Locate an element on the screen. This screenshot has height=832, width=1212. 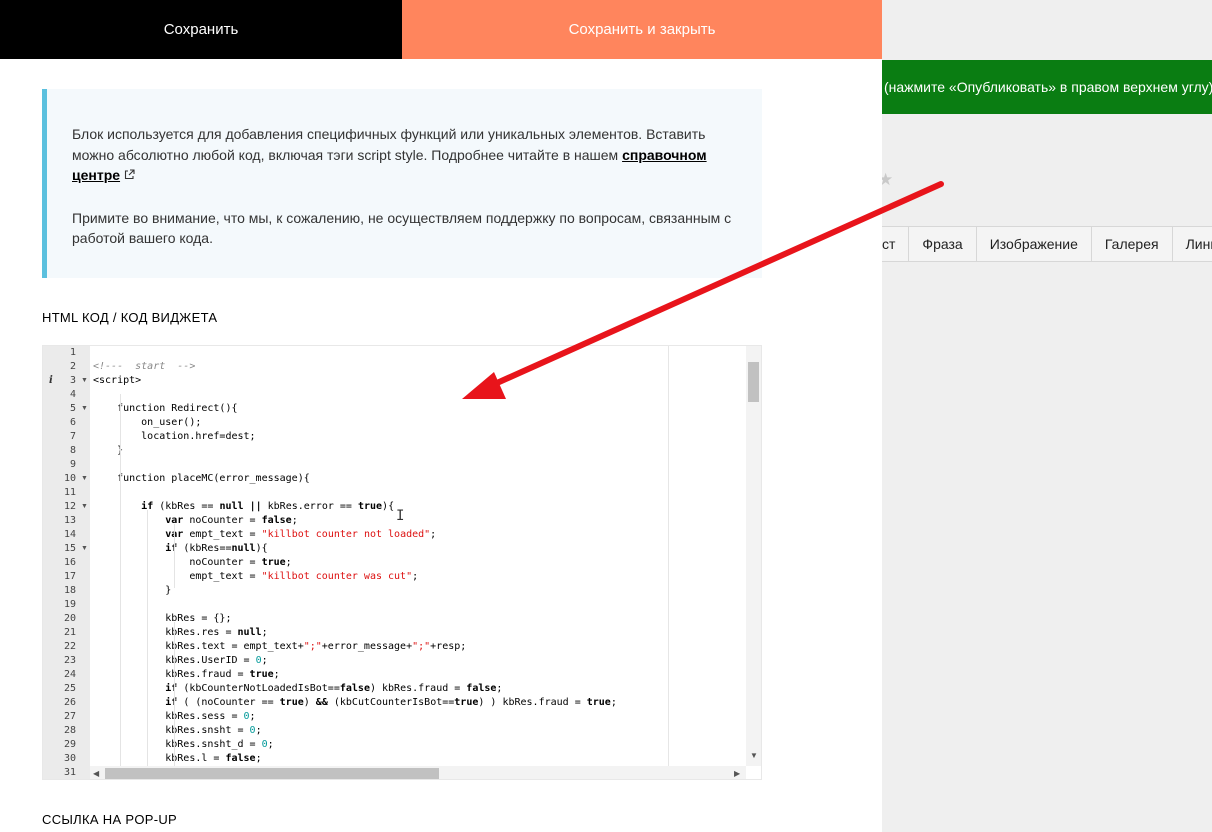
arrow-head is located at coordinates (484, 385).